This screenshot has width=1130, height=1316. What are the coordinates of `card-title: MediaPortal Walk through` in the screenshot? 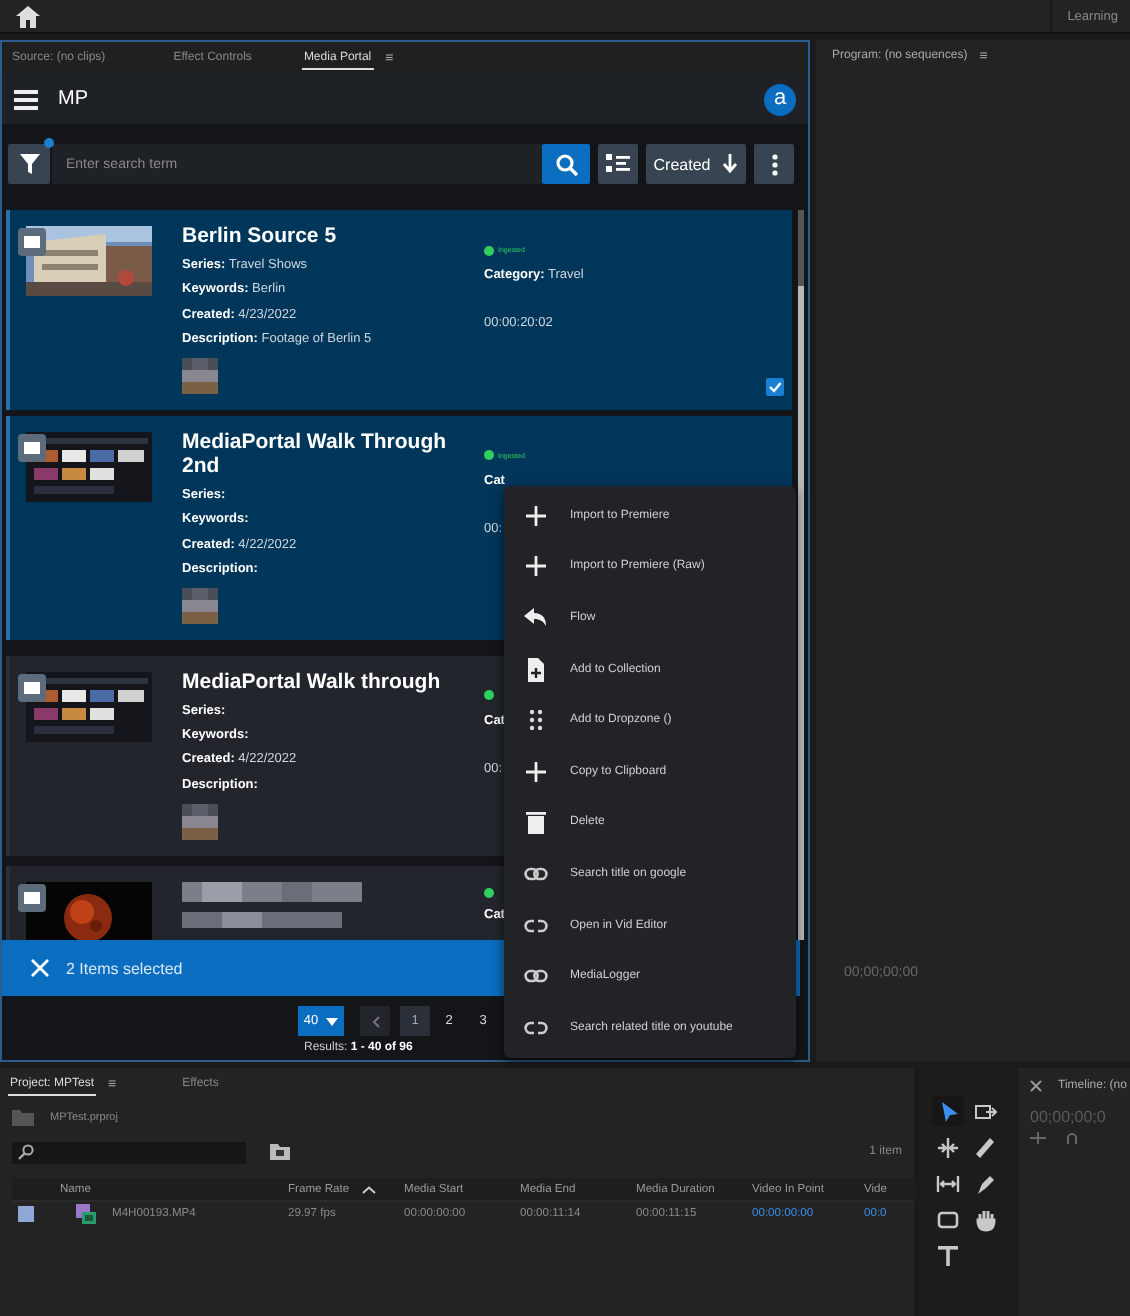 It's located at (333, 681).